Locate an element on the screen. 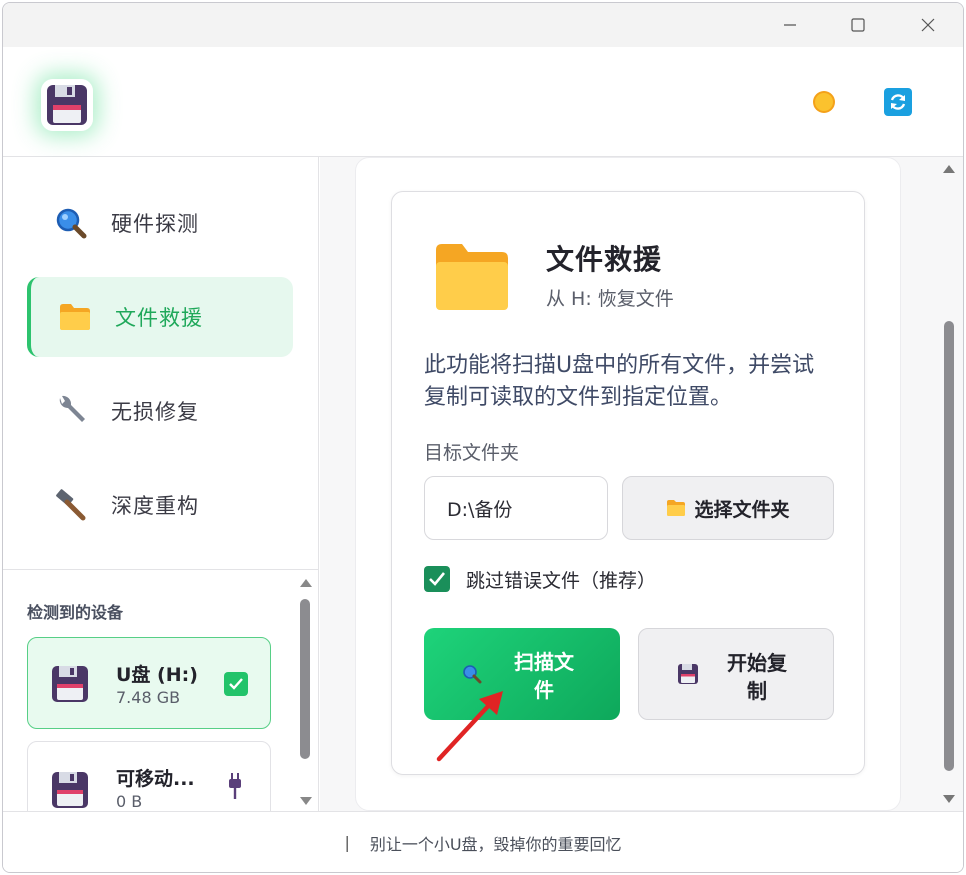 The height and width of the screenshot is (875, 966). hammer-icon is located at coordinates (71, 505).